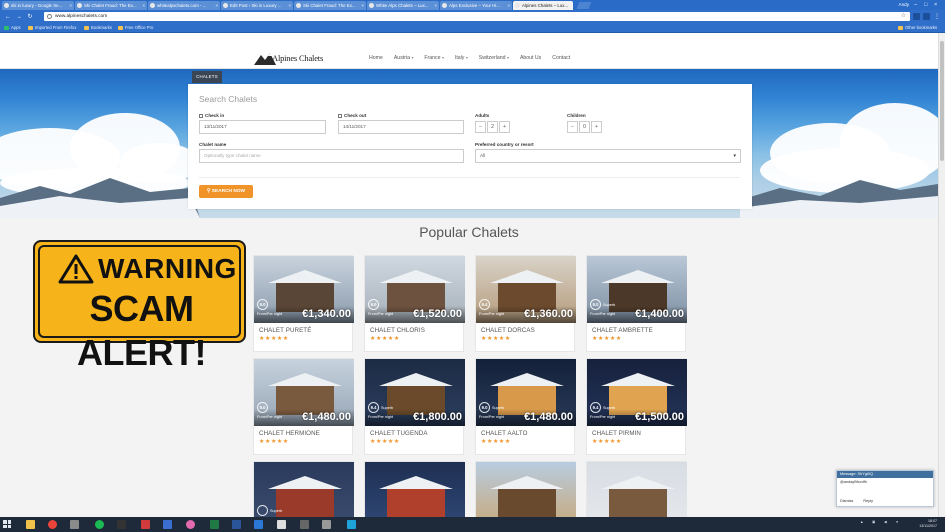  I want to click on word-icon, so click(236, 524).